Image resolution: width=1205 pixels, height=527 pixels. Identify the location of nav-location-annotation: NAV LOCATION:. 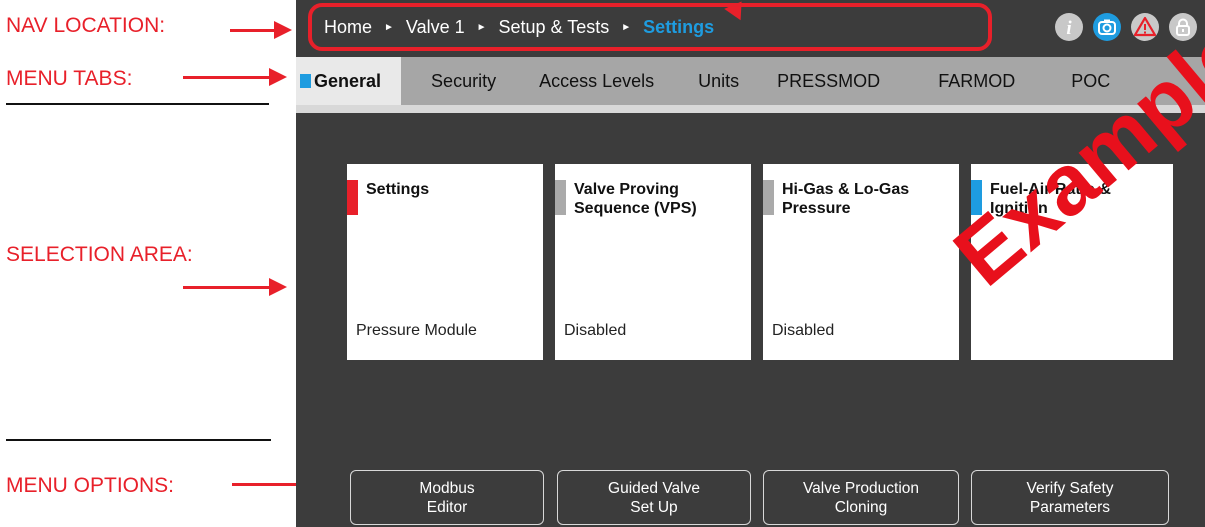
(86, 25).